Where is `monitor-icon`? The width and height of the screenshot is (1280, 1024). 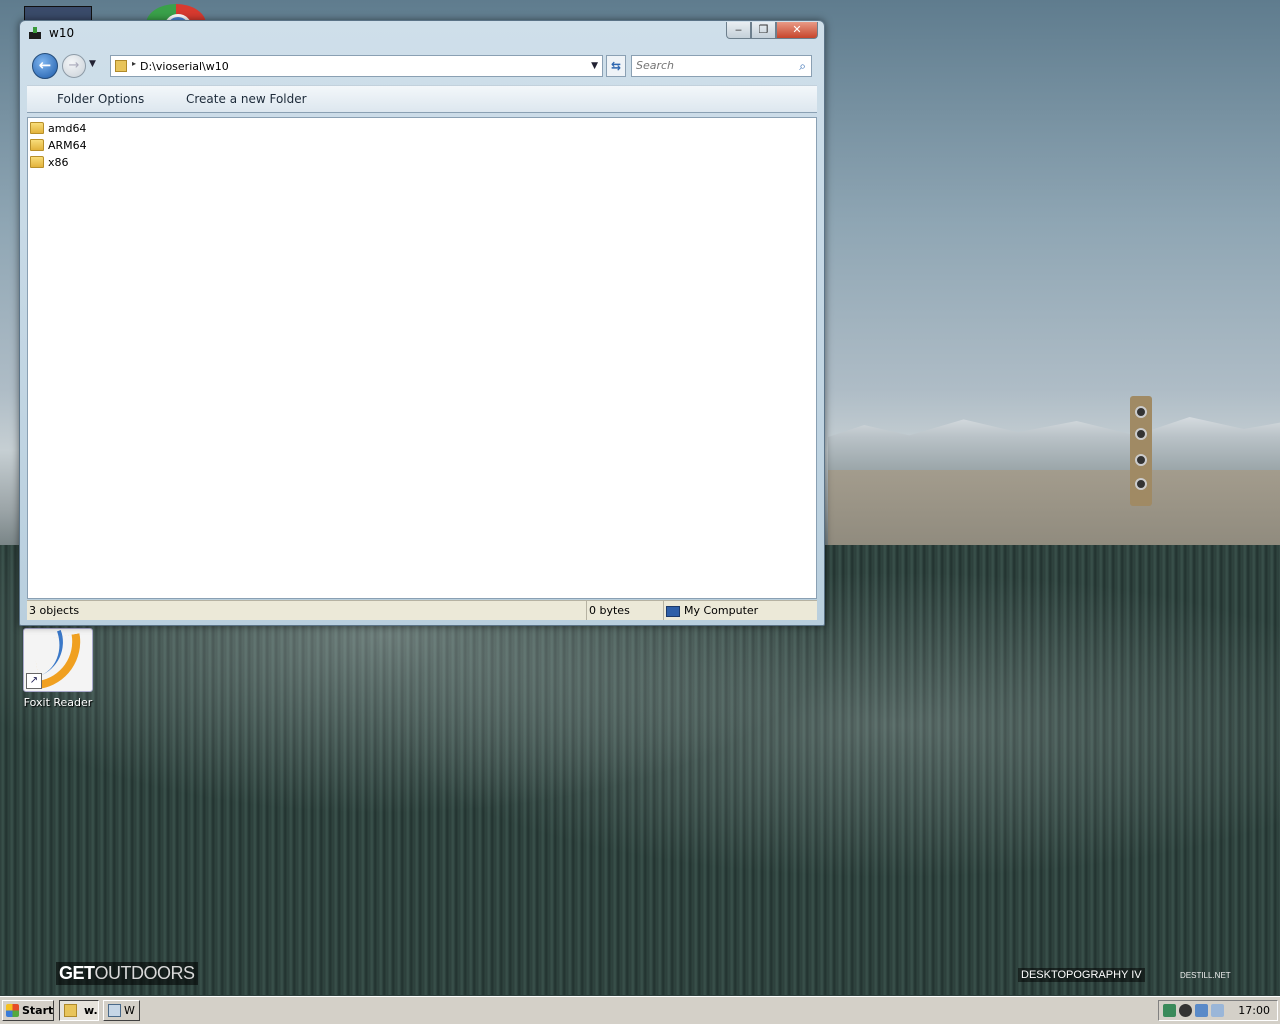
monitor-icon is located at coordinates (1217, 1010).